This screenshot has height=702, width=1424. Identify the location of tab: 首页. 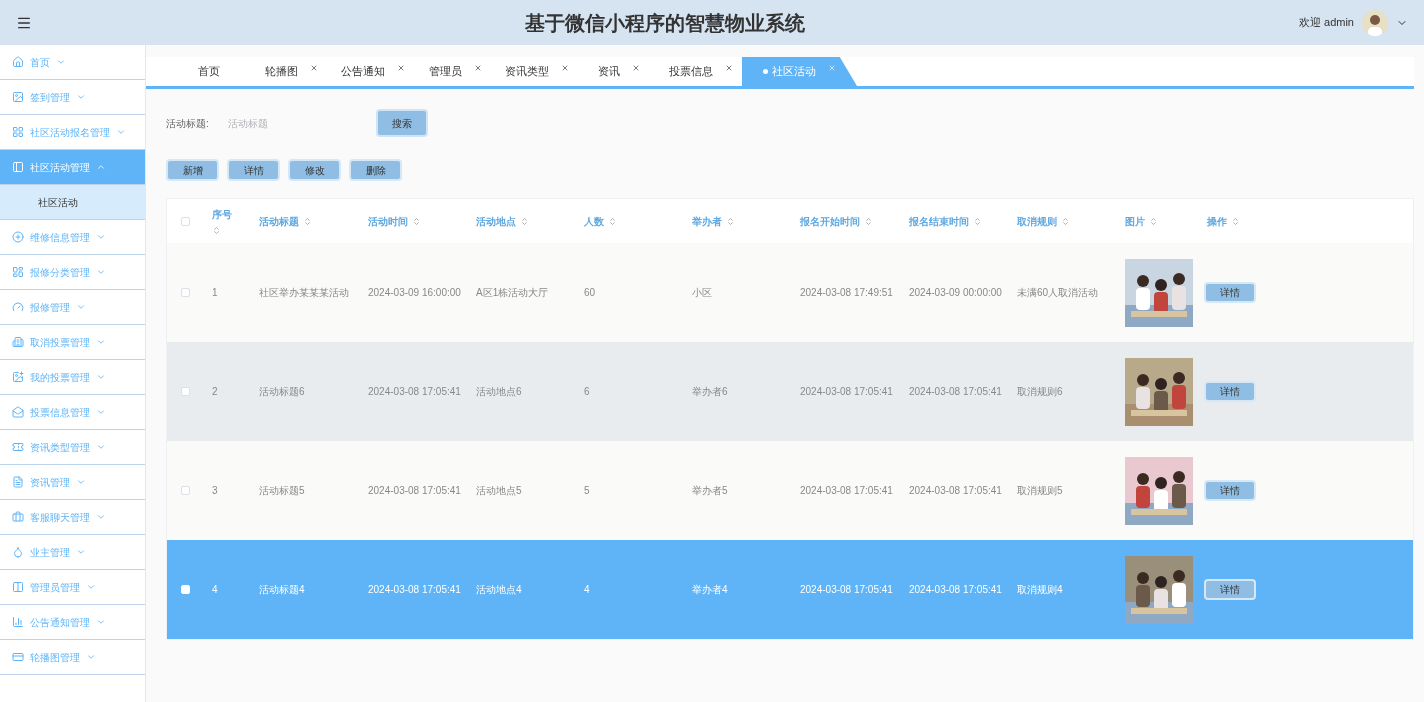
(209, 71).